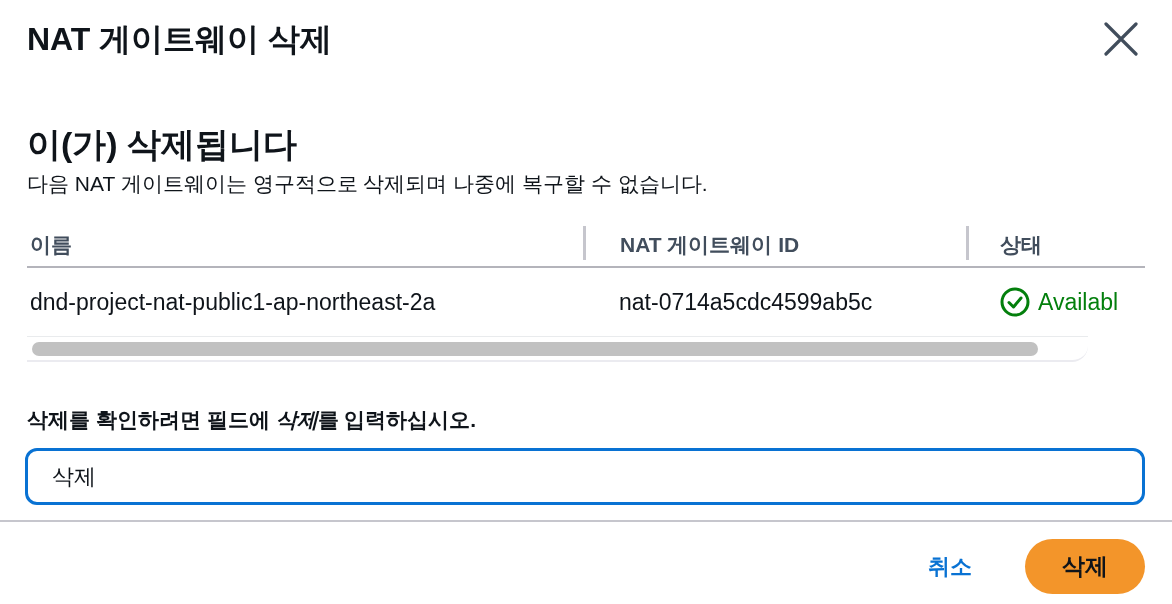 This screenshot has width=1172, height=604. Describe the element at coordinates (252, 420) in the screenshot. I see `confirm-label: 삭제를 확인하려면 필드에 삭제를 입력하십시오.` at that location.